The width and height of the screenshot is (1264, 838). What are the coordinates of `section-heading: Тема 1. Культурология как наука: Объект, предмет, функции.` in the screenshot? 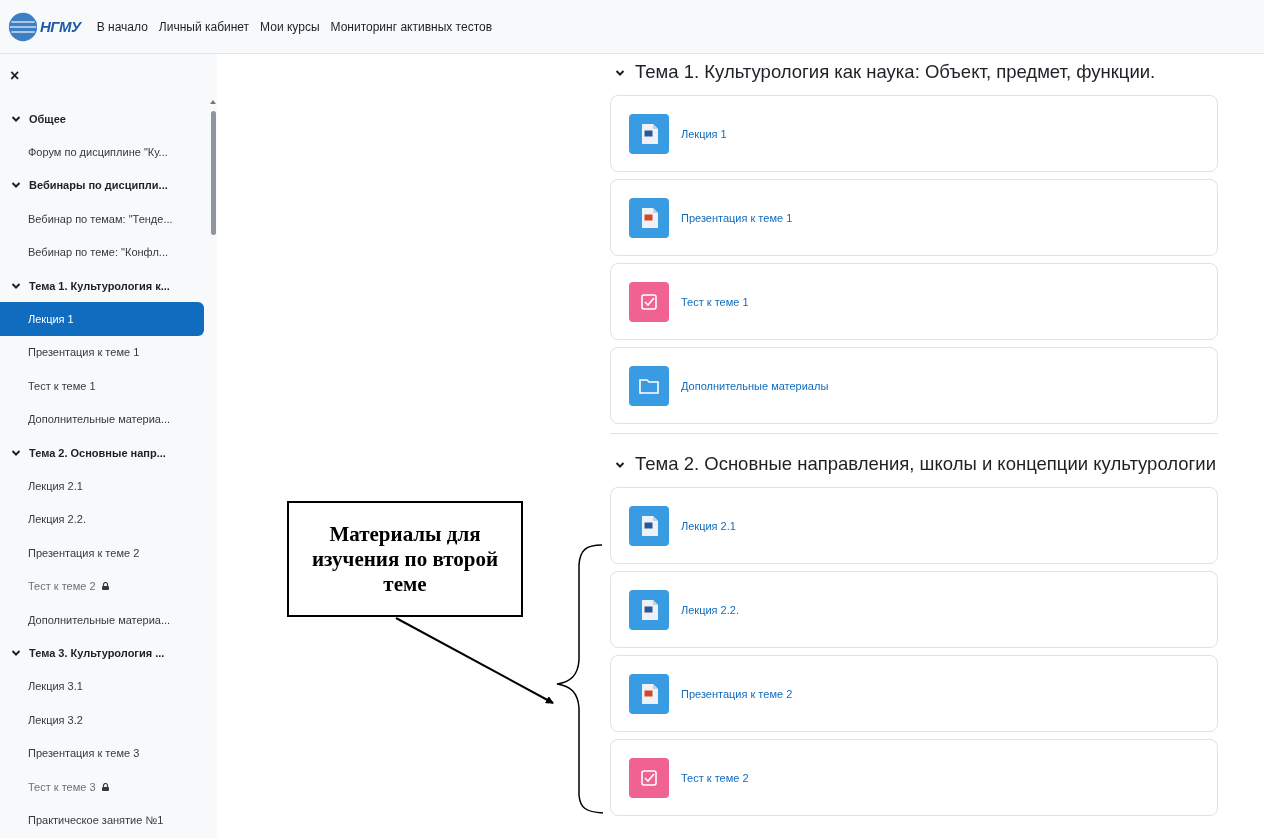 It's located at (895, 72).